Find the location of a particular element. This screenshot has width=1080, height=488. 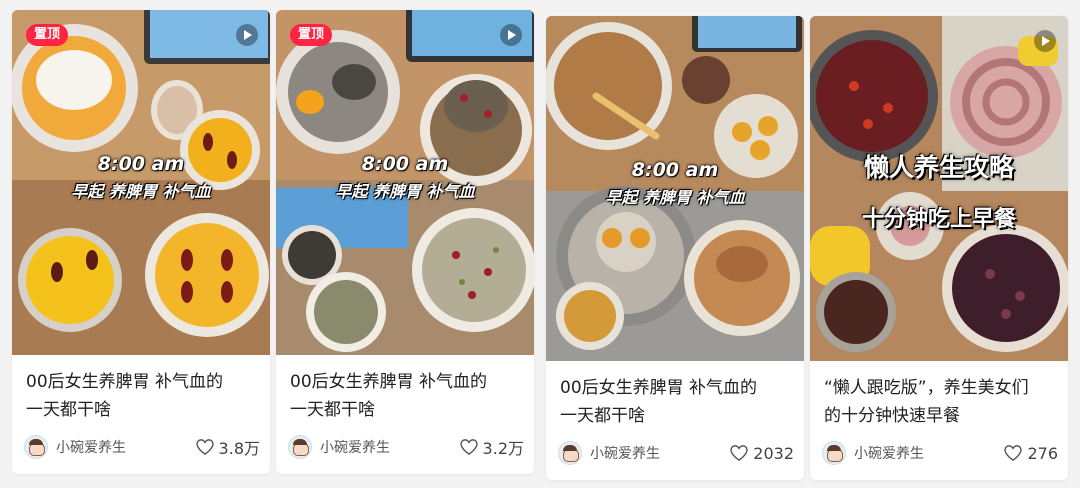

like-count: 2032 is located at coordinates (773, 453).